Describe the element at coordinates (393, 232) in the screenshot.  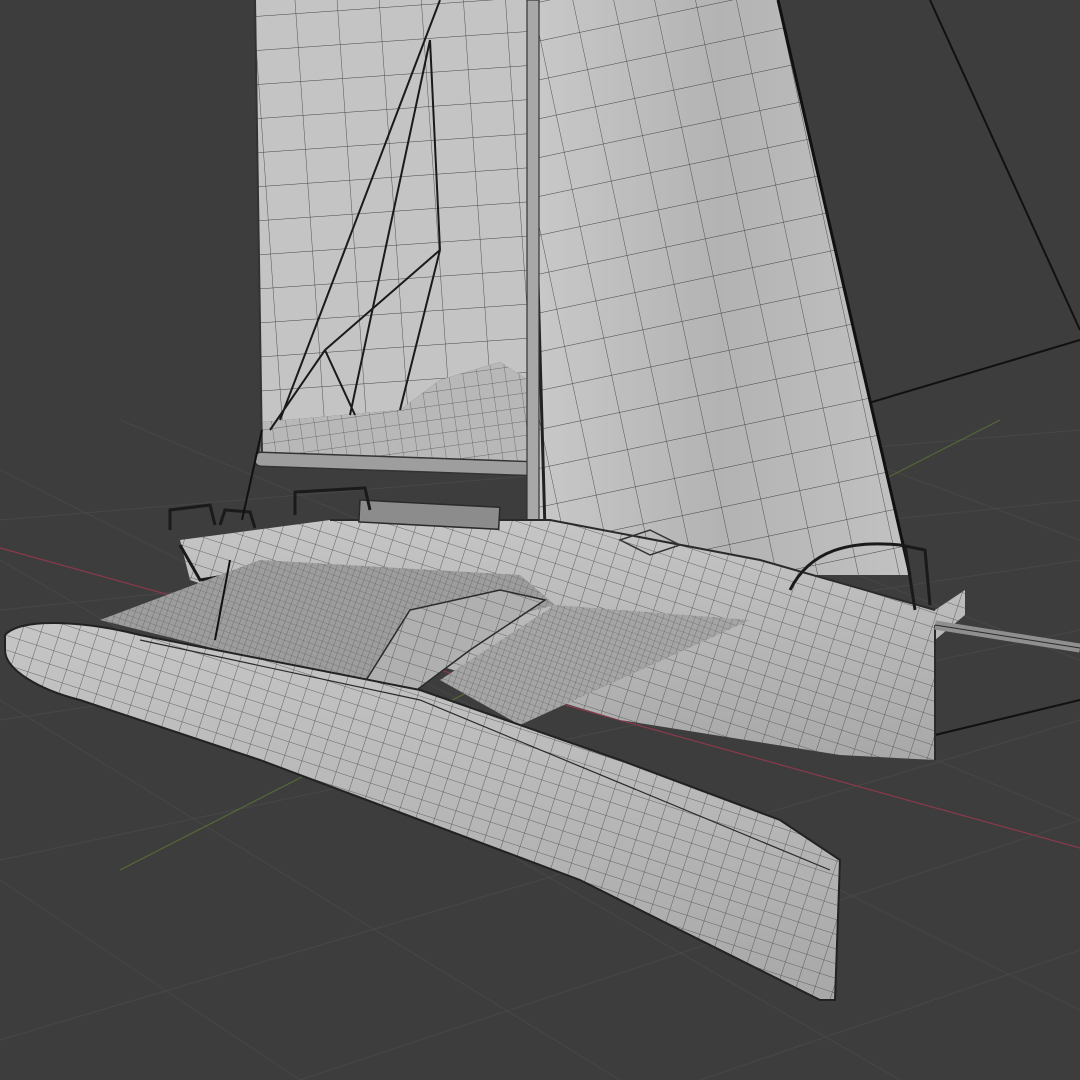
I see `mainsail` at that location.